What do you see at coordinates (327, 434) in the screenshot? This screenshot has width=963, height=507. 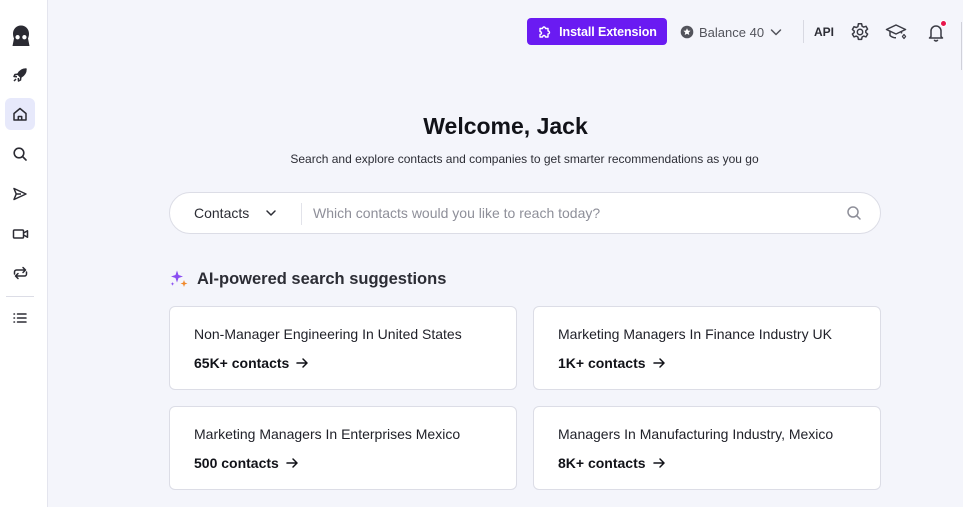 I see `suggestion-card-title: Marketing Managers In Enterprises Mexico` at bounding box center [327, 434].